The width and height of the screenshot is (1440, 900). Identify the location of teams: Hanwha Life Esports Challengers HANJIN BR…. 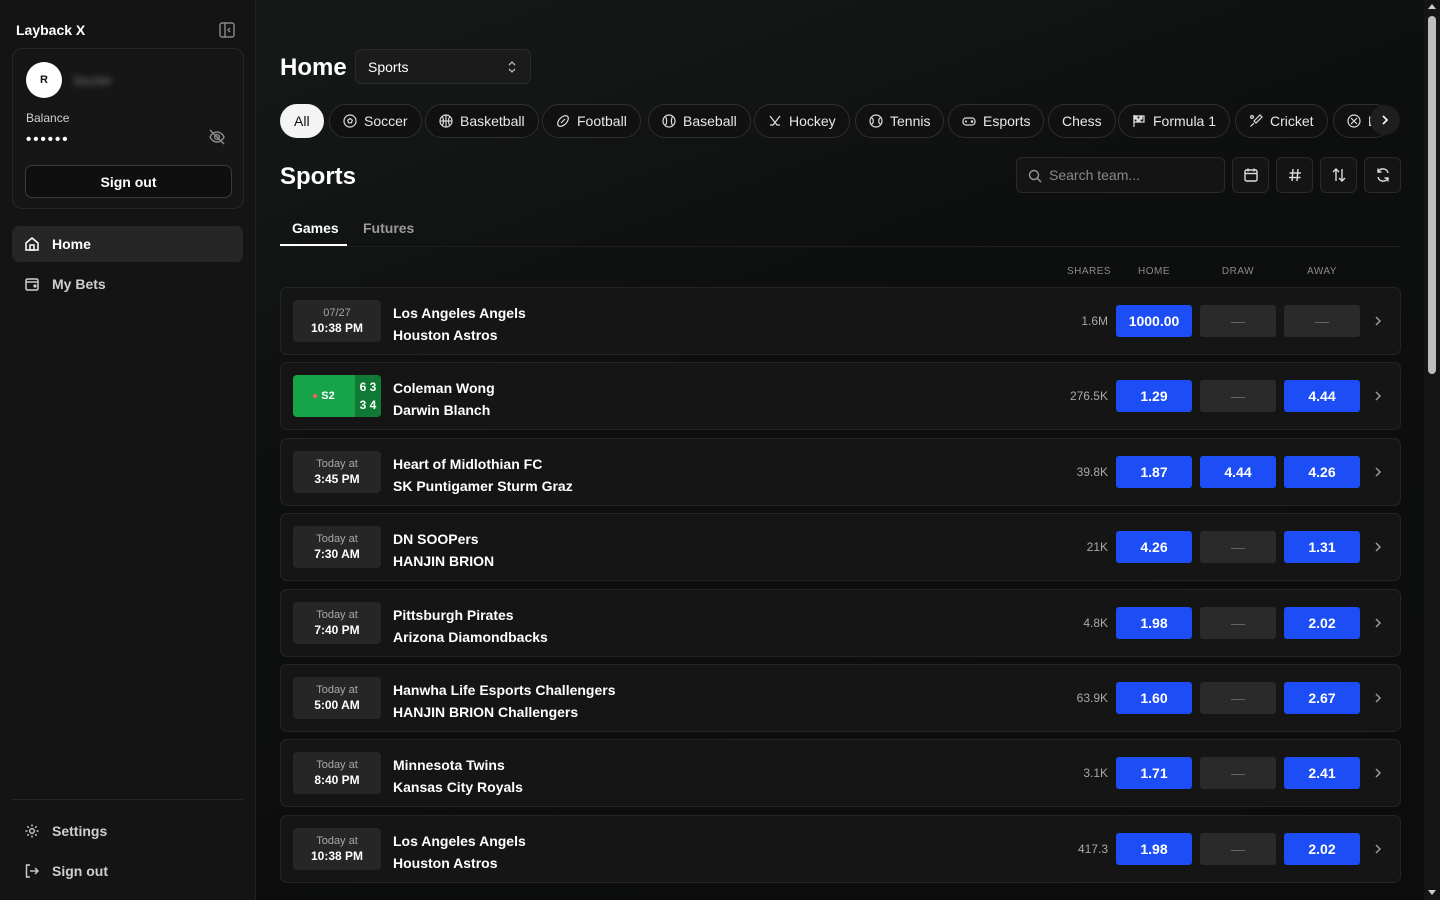
(504, 701).